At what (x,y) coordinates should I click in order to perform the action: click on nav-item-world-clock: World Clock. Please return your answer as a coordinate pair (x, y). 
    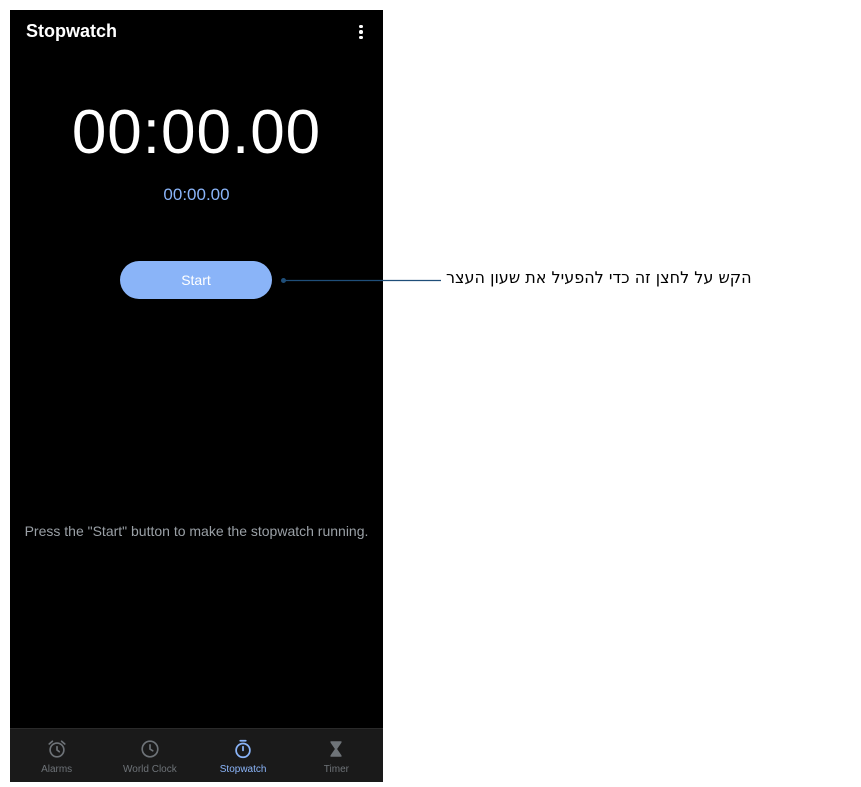
    Looking at the image, I should click on (149, 755).